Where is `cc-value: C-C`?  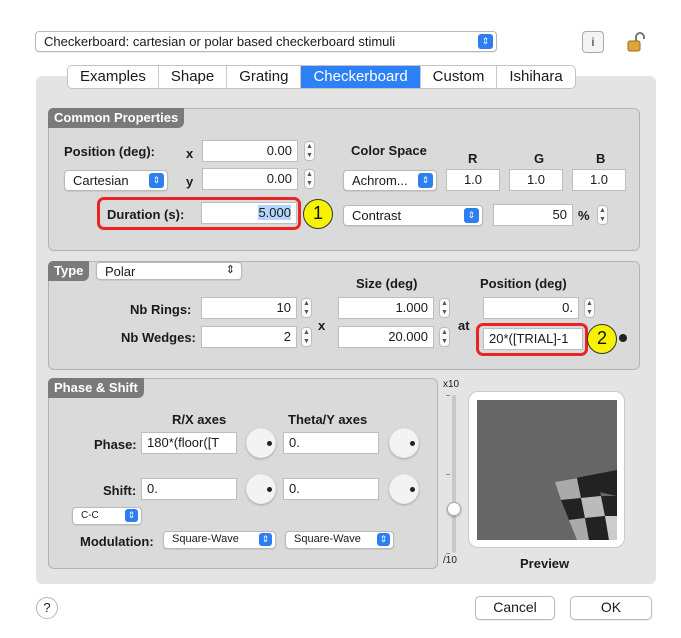
cc-value: C-C is located at coordinates (90, 515).